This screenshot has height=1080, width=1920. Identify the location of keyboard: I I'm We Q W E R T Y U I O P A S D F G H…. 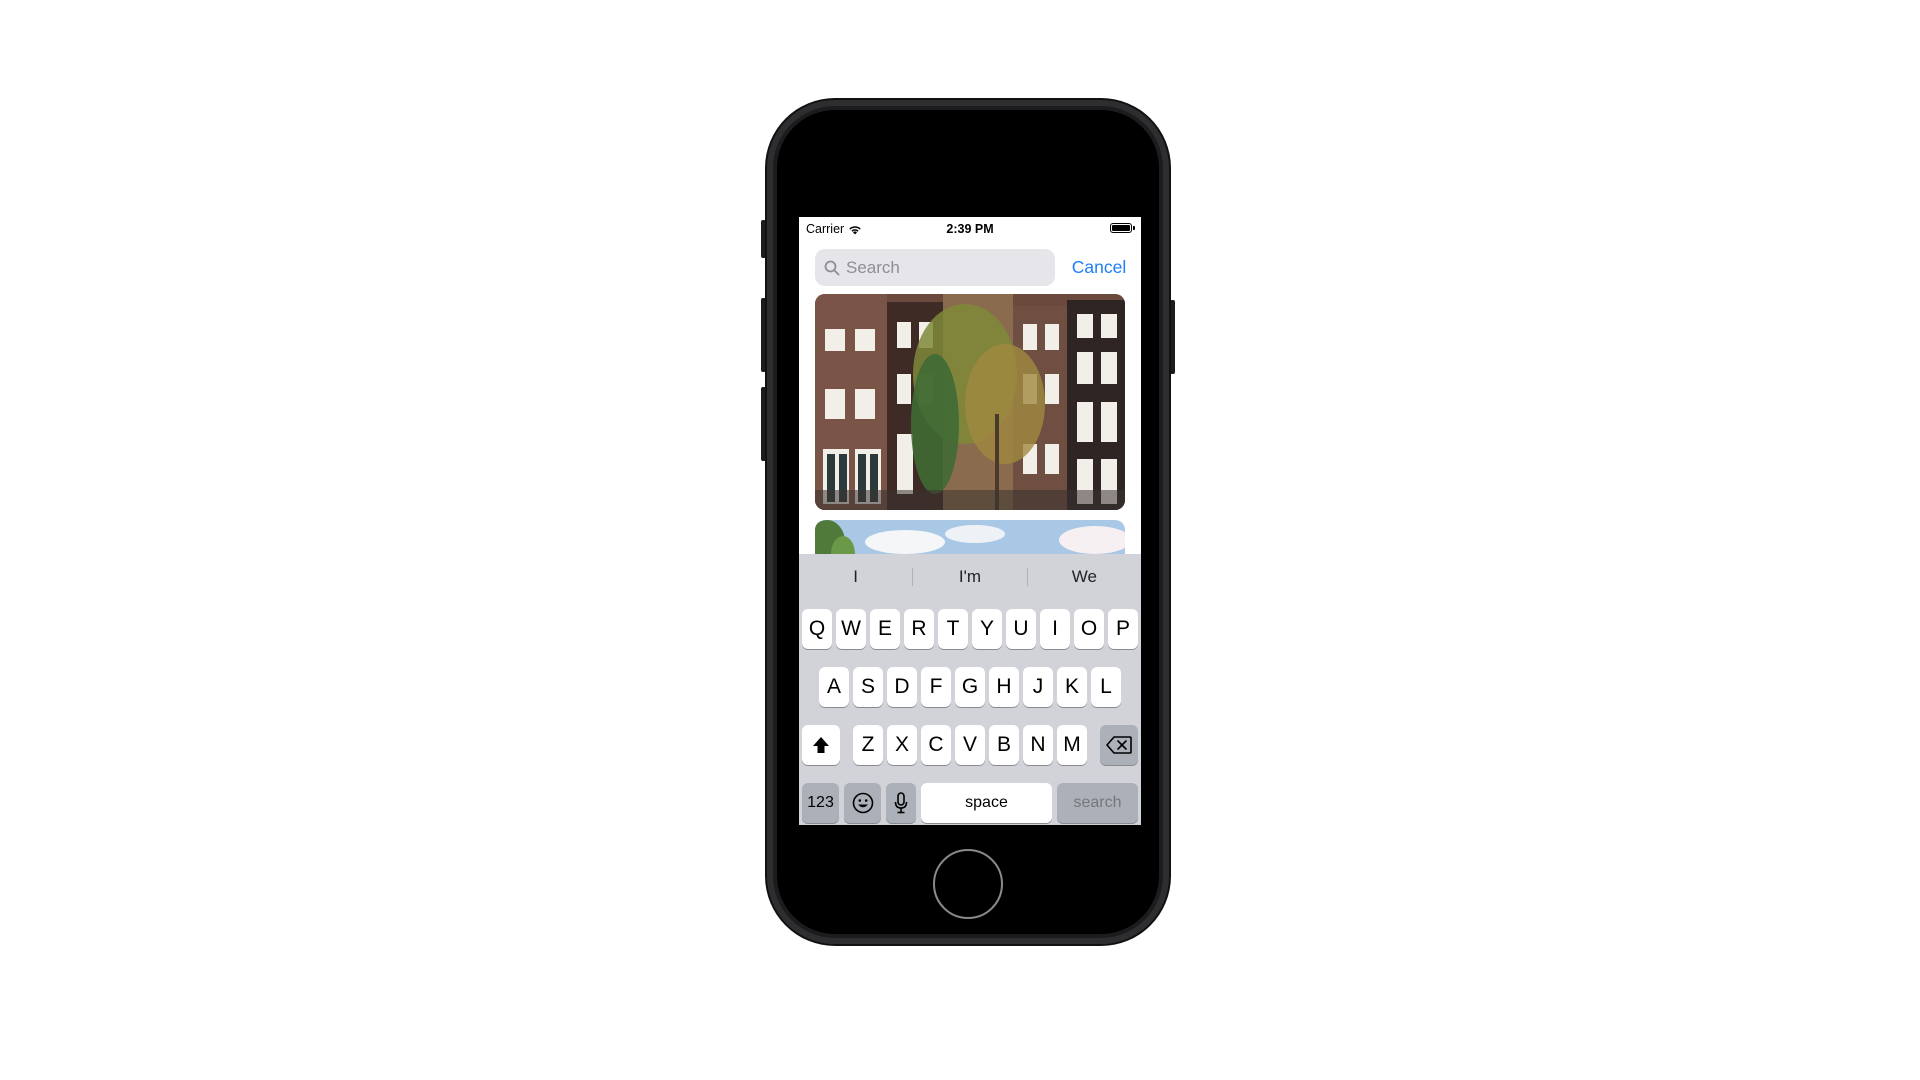
(970, 689).